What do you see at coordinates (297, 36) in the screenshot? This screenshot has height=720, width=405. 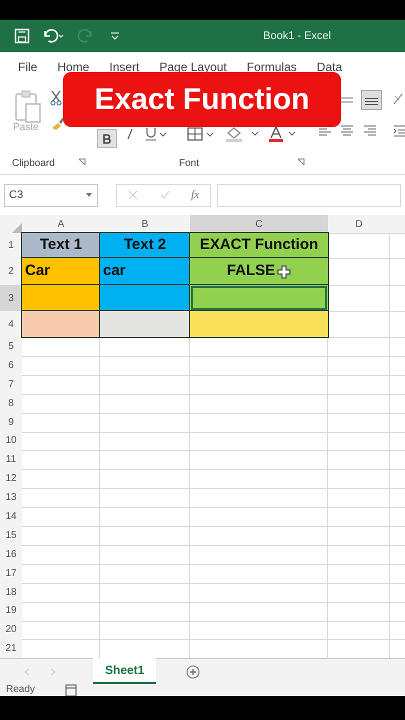 I see `window-title: Book1 - Excel` at bounding box center [297, 36].